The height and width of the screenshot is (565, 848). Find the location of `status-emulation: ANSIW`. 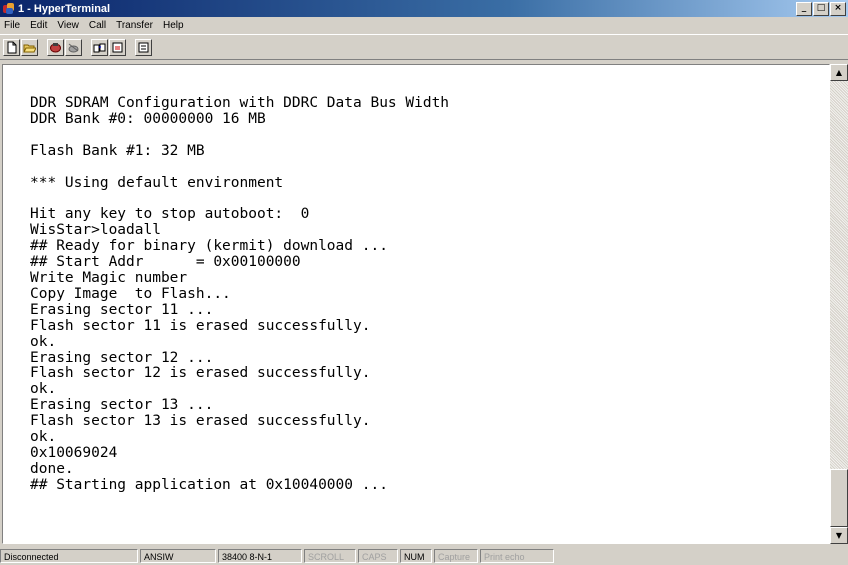

status-emulation: ANSIW is located at coordinates (178, 556).